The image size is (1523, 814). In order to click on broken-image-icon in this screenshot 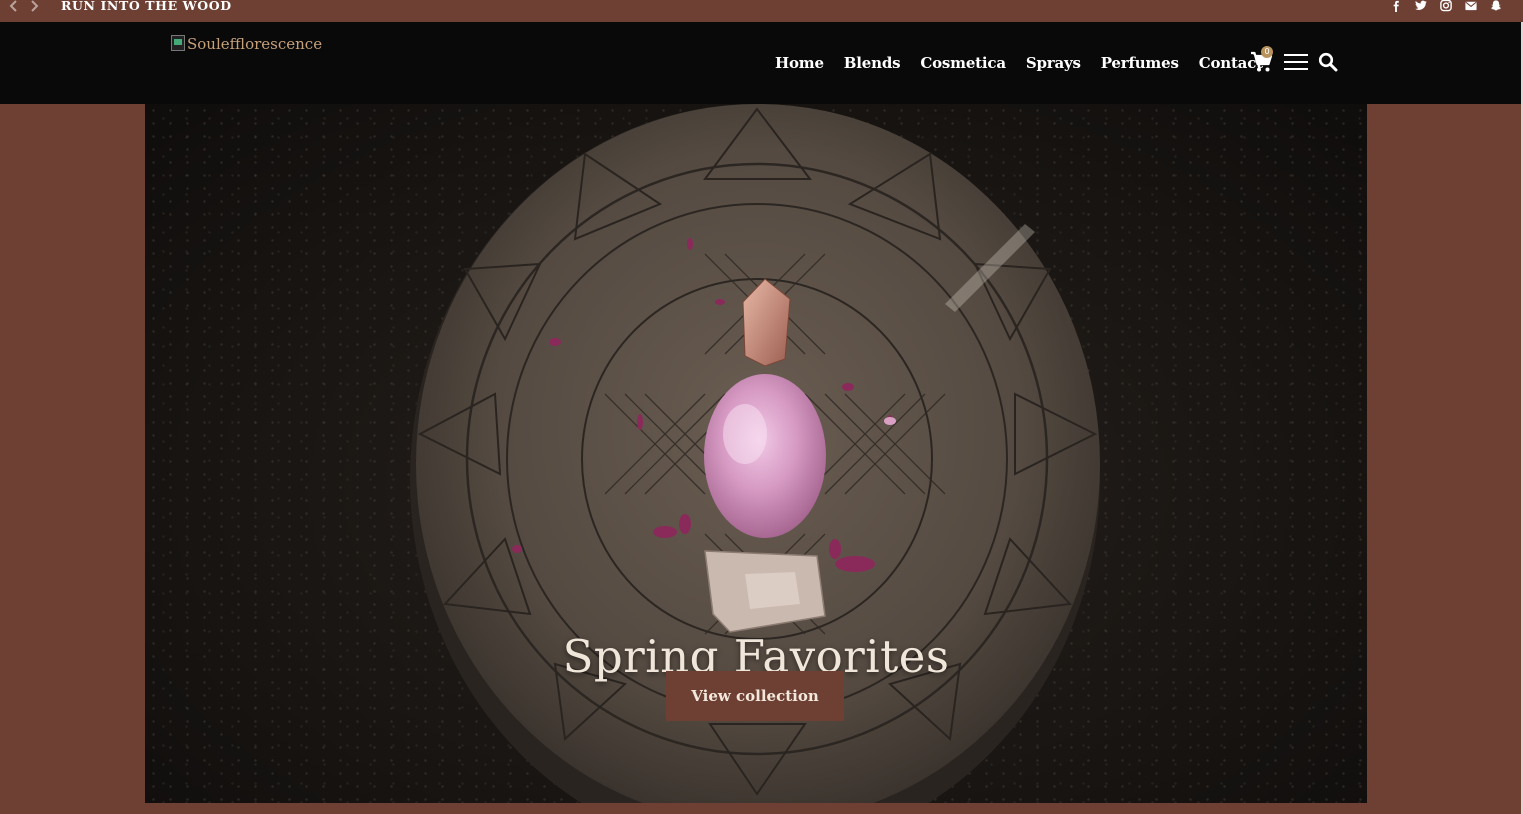, I will do `click(178, 43)`.